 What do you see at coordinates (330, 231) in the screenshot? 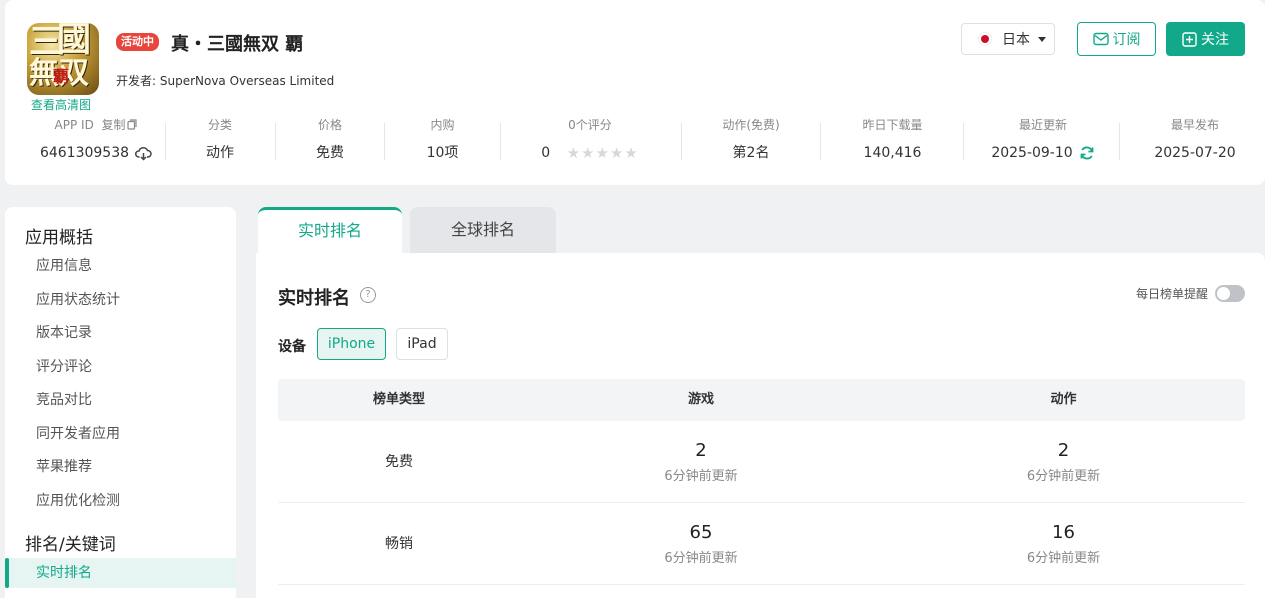
I see `tab-realtime-rank: 实时排名` at bounding box center [330, 231].